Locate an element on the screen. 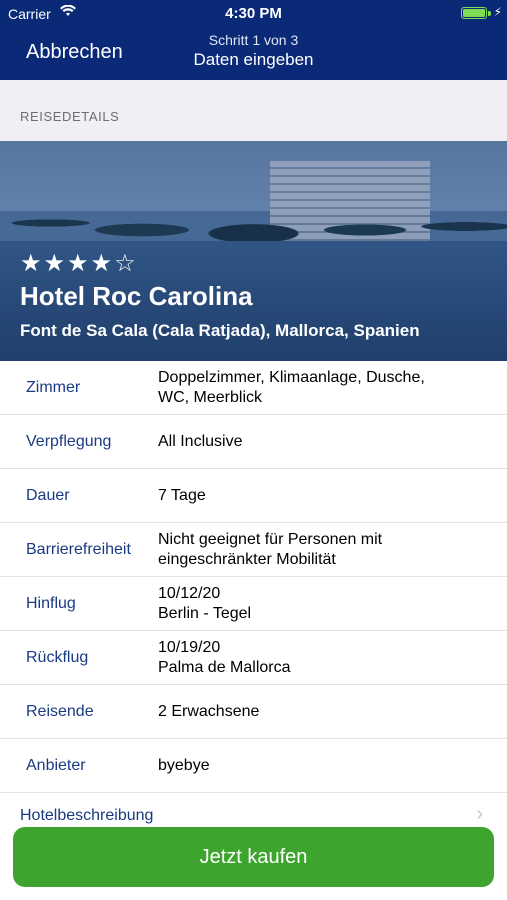 This screenshot has width=507, height=900. detail-label: Reisende is located at coordinates (60, 711).